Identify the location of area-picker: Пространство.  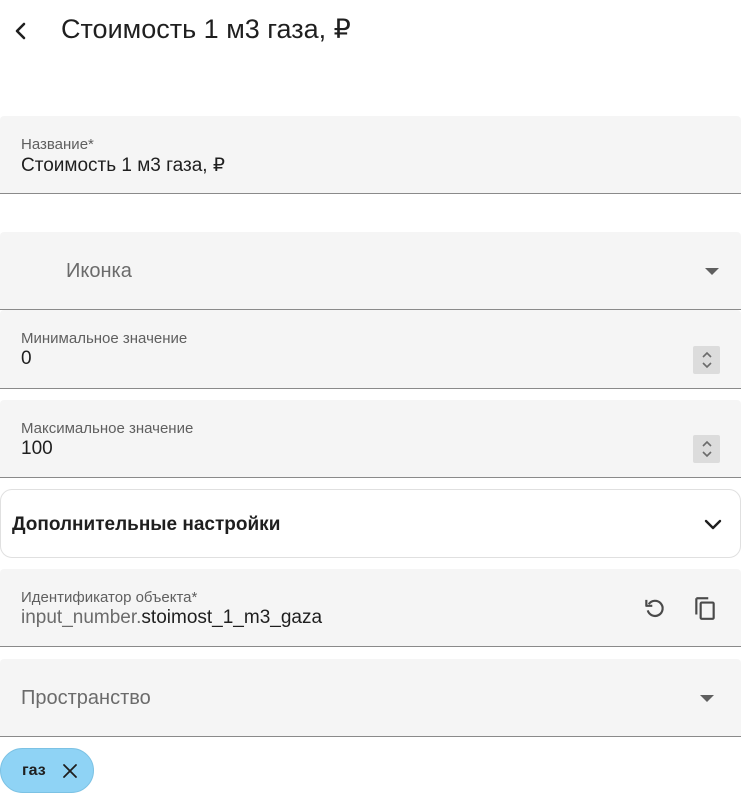
(370, 698).